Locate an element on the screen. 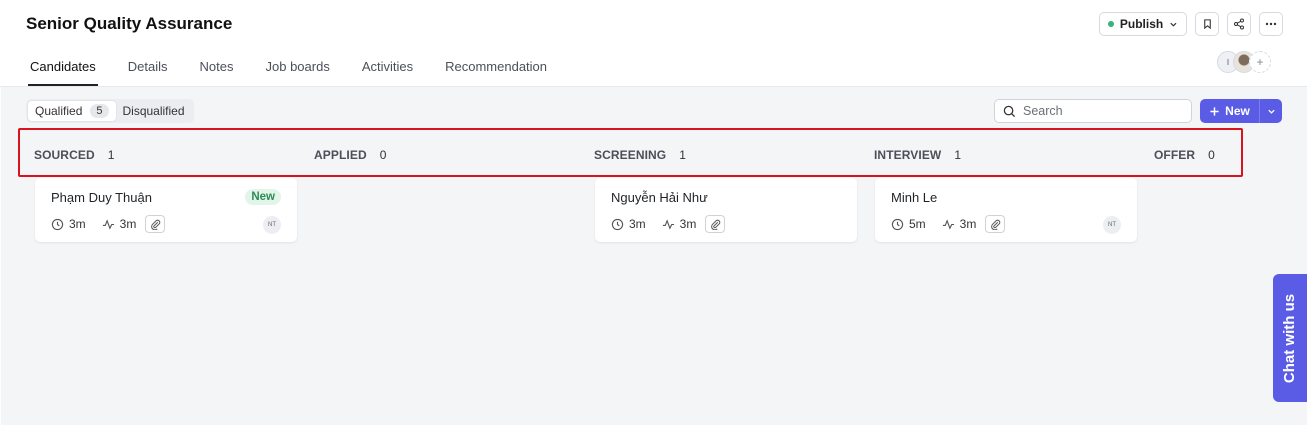 The image size is (1307, 425). header-actions: Publish is located at coordinates (1191, 24).